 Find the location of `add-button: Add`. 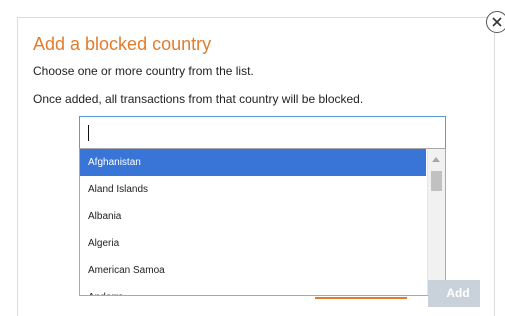

add-button: Add is located at coordinates (454, 293).